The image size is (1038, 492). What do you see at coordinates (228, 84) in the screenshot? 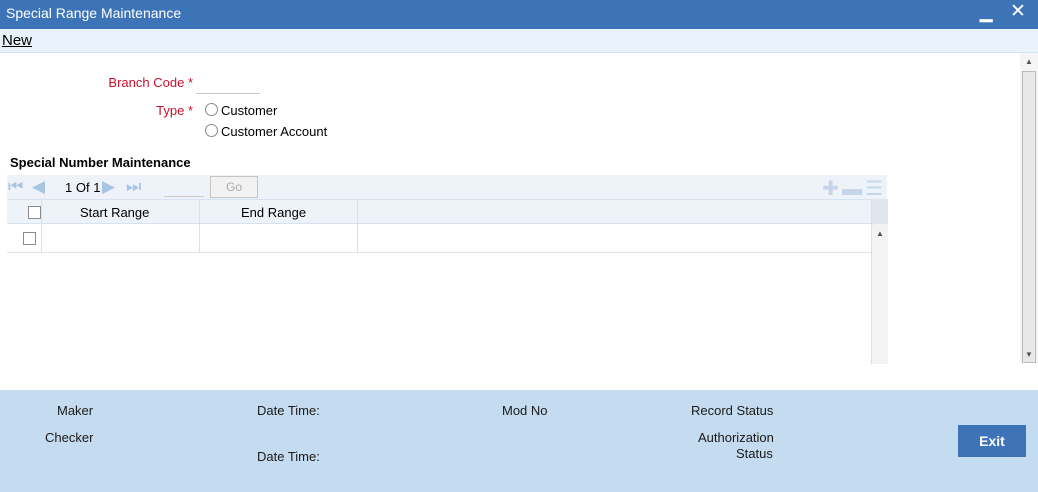
I see `branch-code-input` at bounding box center [228, 84].